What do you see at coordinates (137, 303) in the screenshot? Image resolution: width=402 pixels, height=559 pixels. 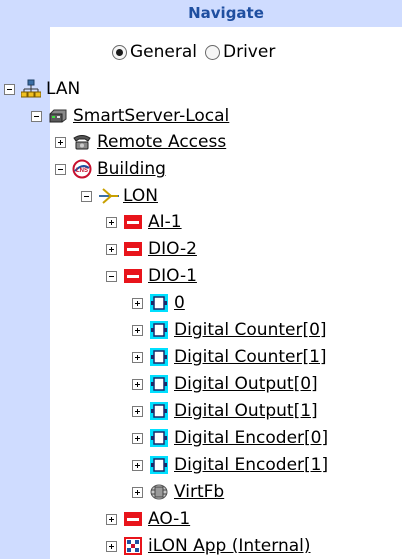 I see `fb-0-expand-toggle` at bounding box center [137, 303].